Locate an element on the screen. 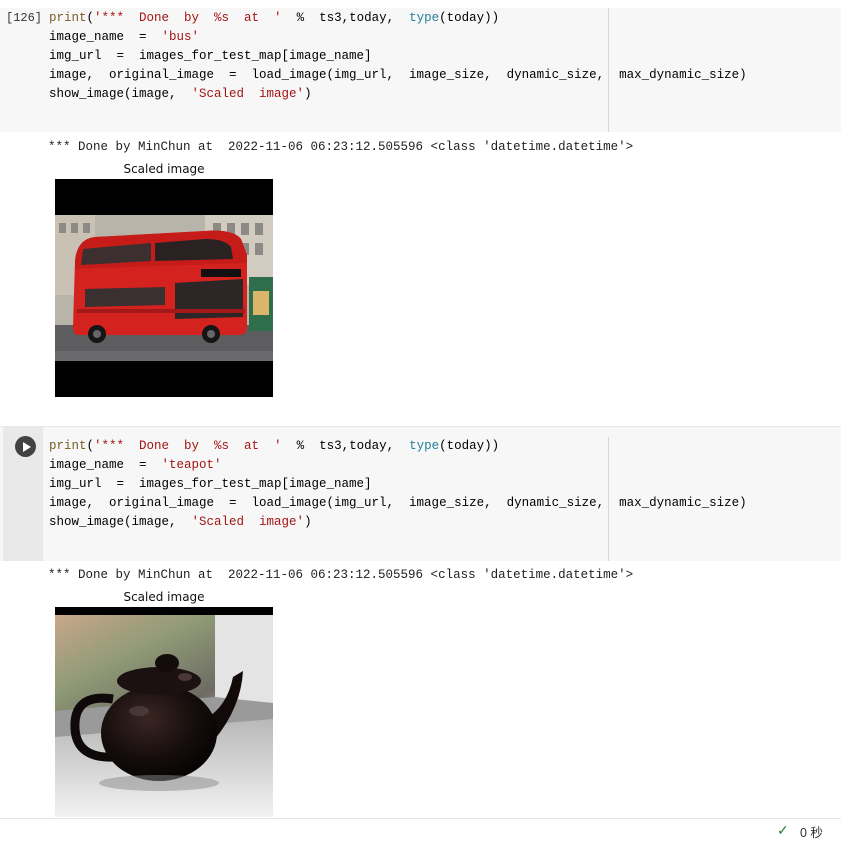  scaled-image-teapot is located at coordinates (164, 712).